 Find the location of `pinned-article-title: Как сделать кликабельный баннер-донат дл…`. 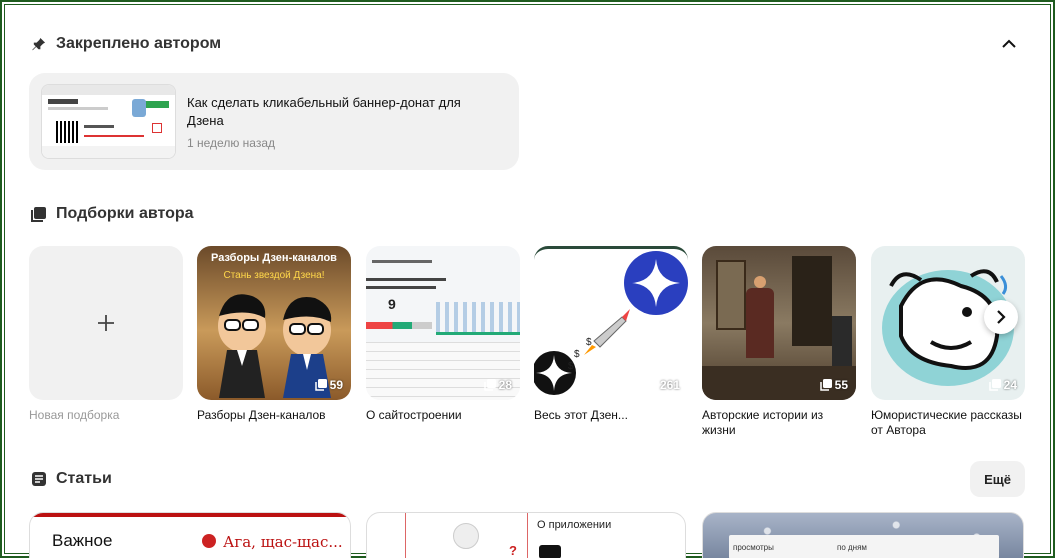

pinned-article-title: Как сделать кликабельный баннер-донат дл… is located at coordinates (337, 112).